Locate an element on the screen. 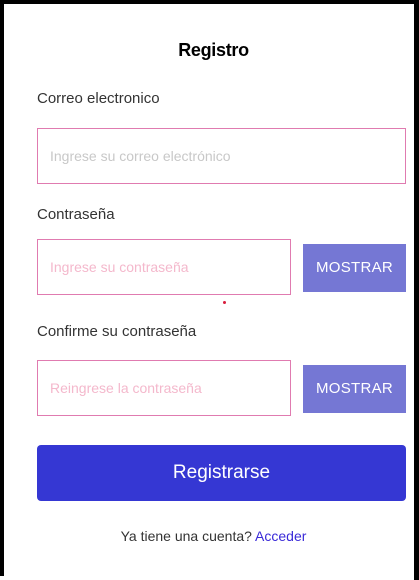  window-edge is located at coordinates (416, 292).